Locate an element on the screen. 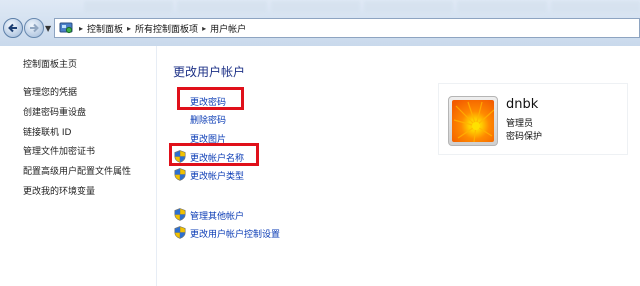 The height and width of the screenshot is (286, 640). task-manage-other-accounts: 管理其他帐户 is located at coordinates (217, 215).